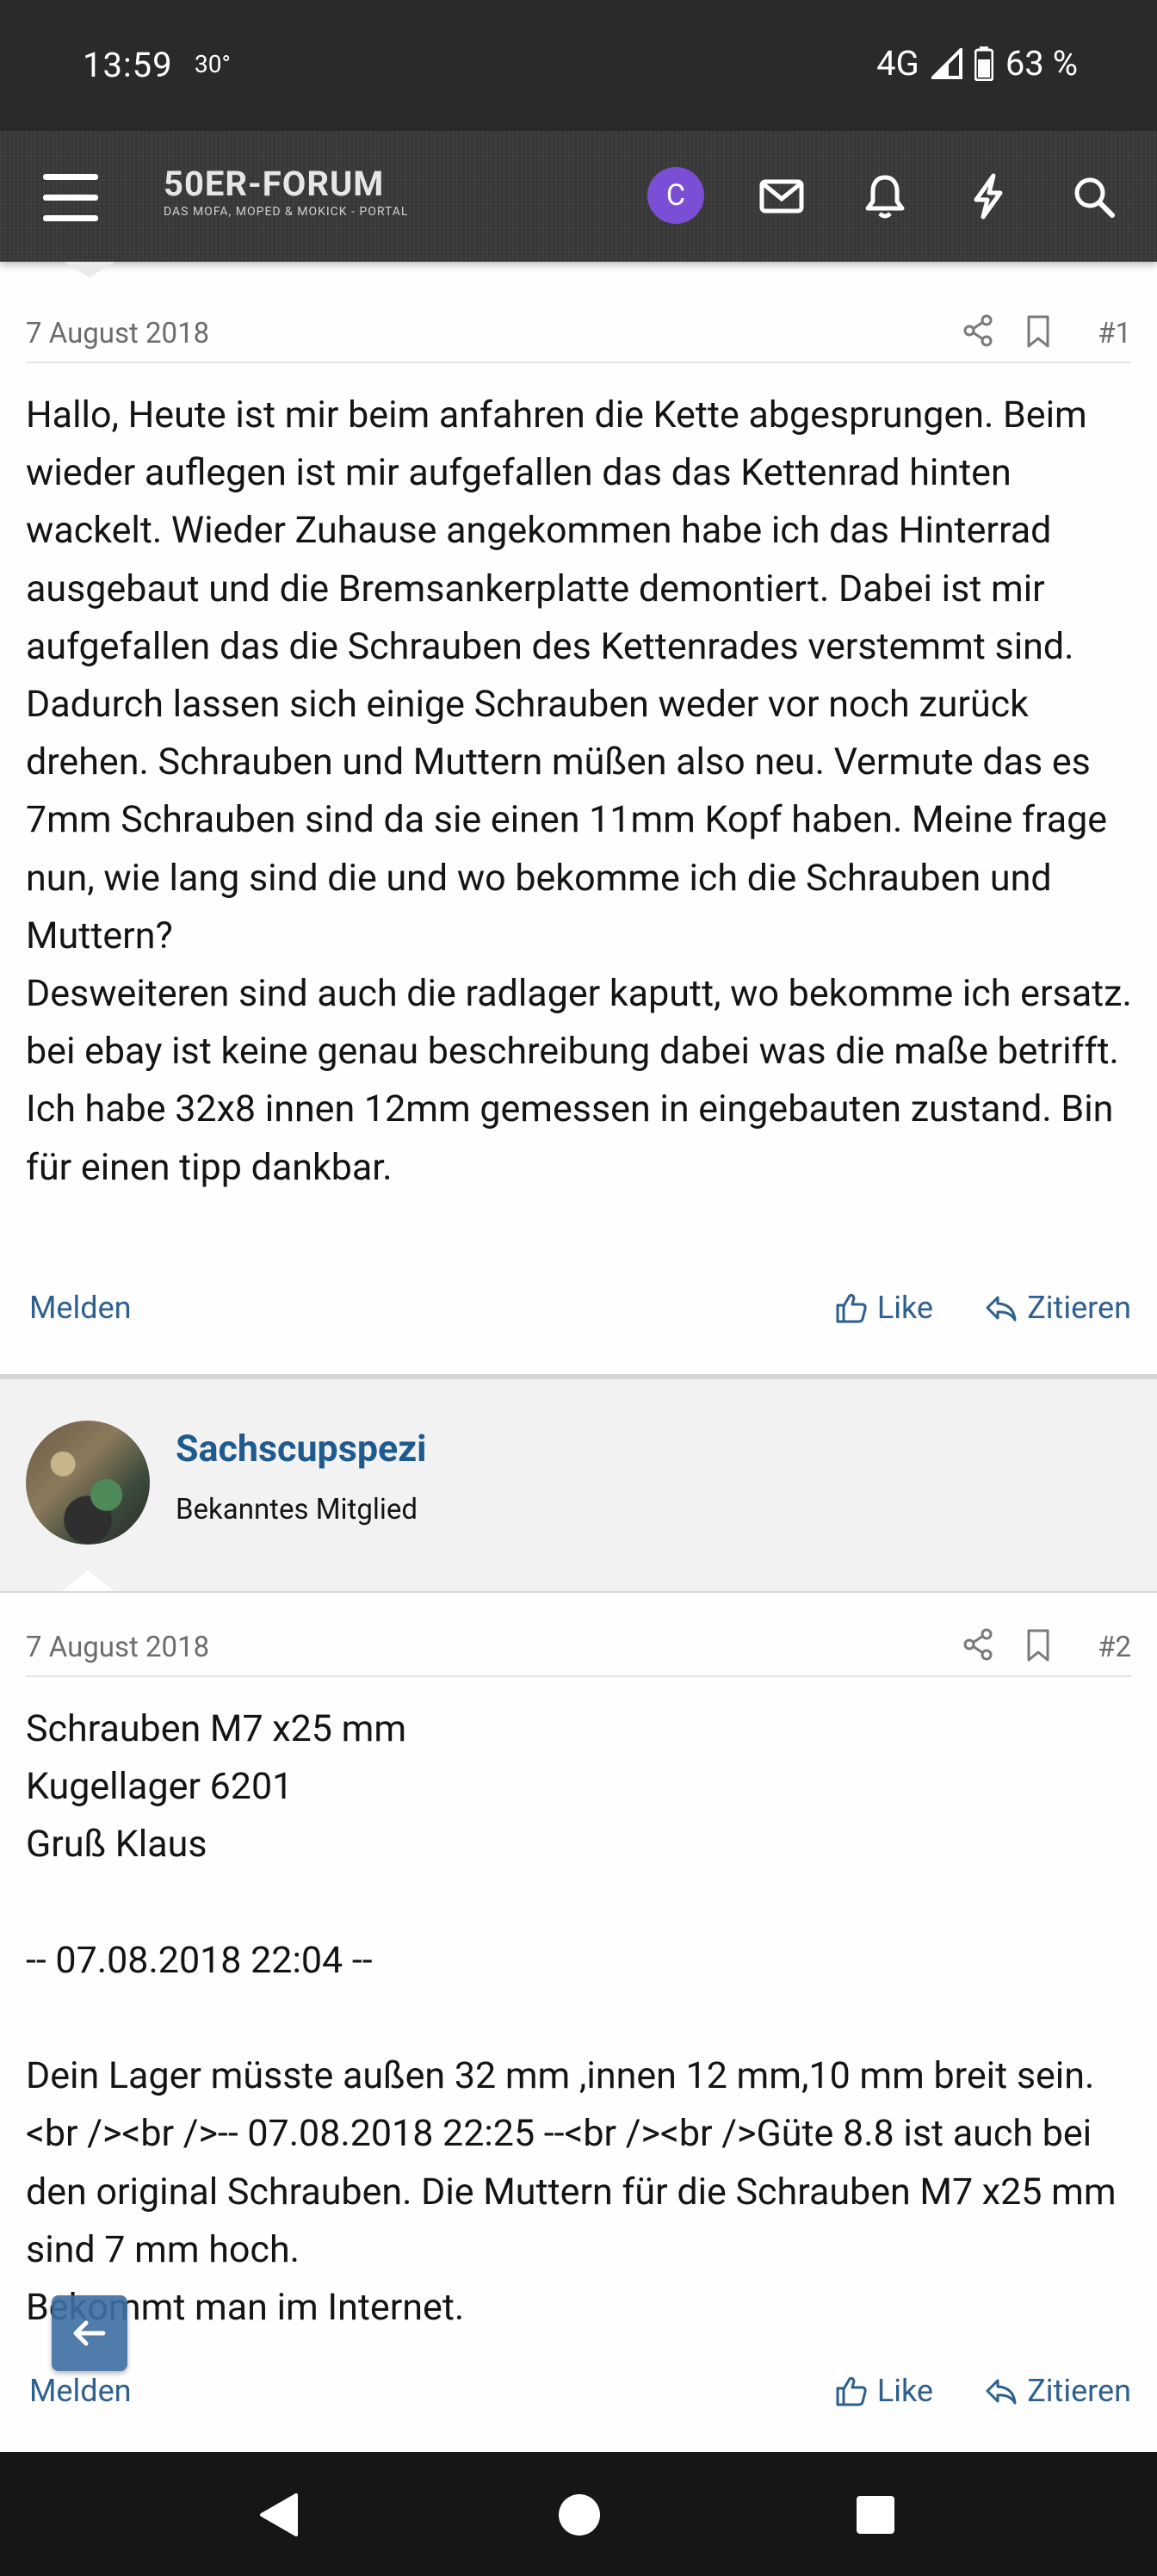 This screenshot has height=2576, width=1157. I want to click on nav-back-icon, so click(280, 2515).